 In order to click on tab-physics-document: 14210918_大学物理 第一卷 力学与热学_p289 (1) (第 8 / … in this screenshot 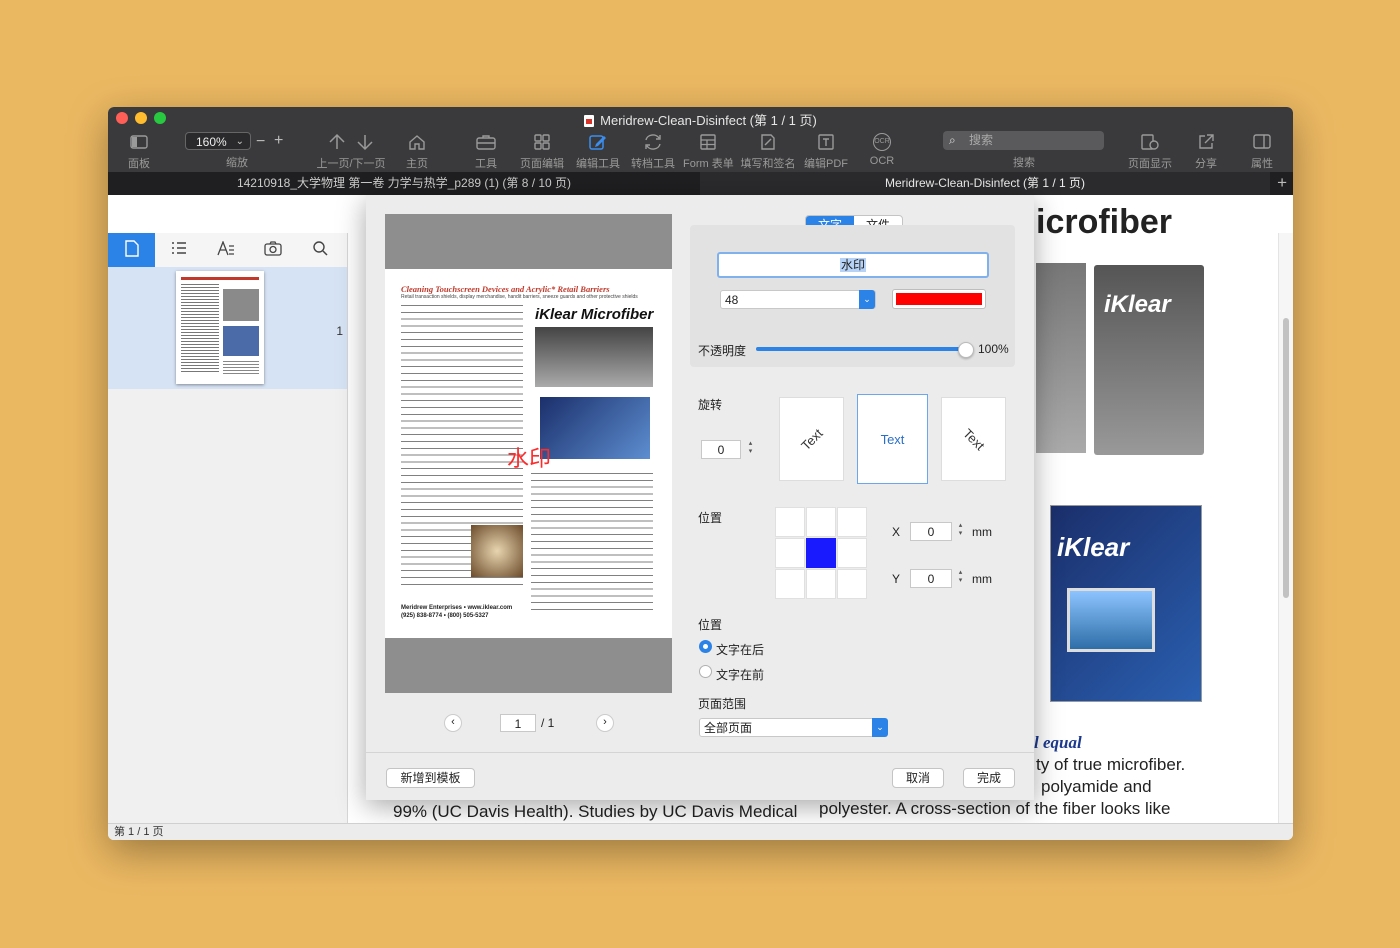, I will do `click(404, 183)`.